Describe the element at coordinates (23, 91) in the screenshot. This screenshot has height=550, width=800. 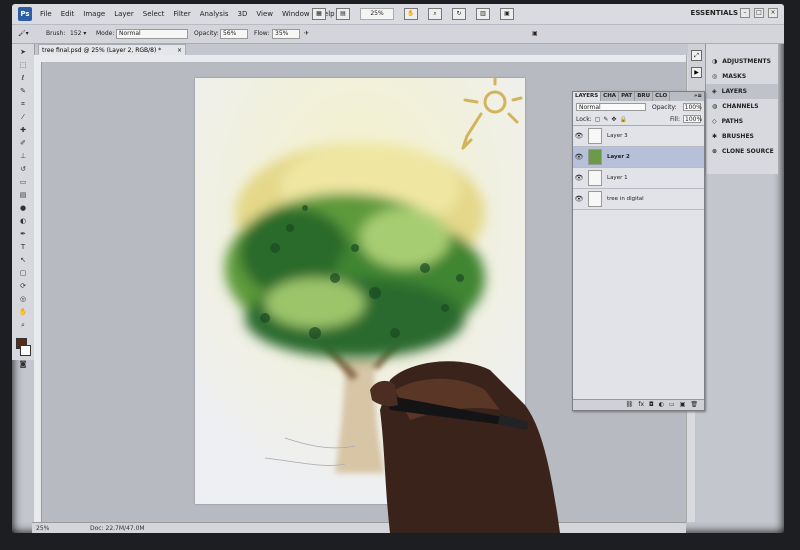
I see `quick-select-tool-icon: ✎` at that location.